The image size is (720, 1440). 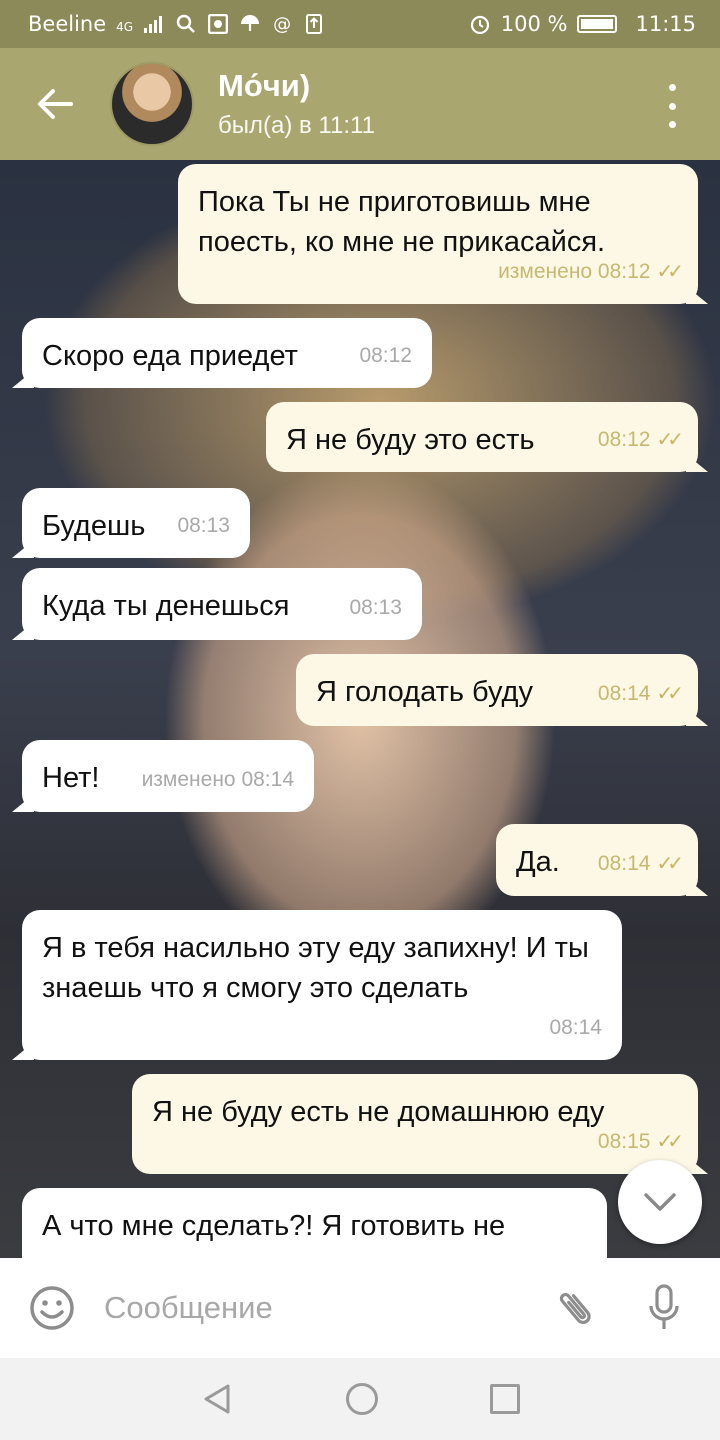 I want to click on download-icon, so click(x=314, y=24).